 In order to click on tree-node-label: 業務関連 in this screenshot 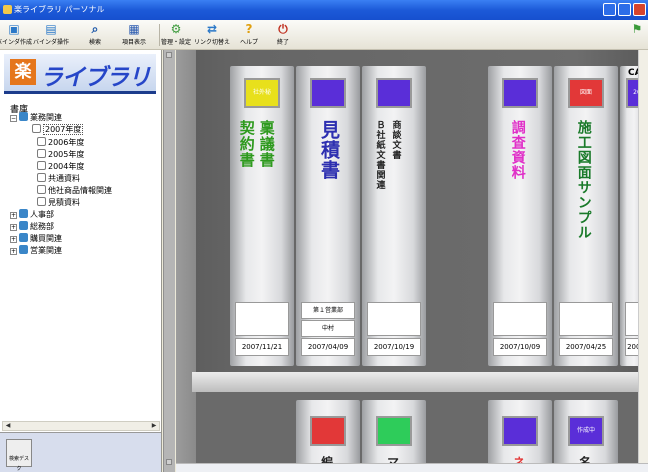, I will do `click(46, 117)`.